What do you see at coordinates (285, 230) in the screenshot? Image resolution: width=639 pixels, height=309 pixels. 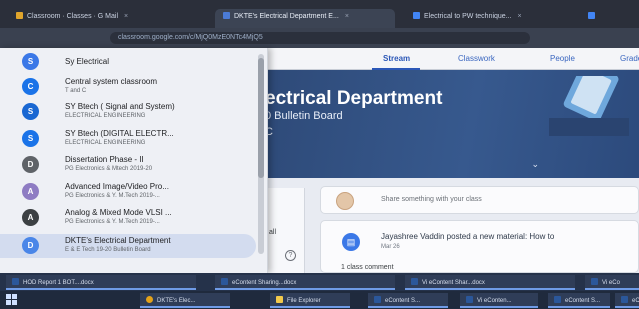 I see `upcoming-panel: all ?` at bounding box center [285, 230].